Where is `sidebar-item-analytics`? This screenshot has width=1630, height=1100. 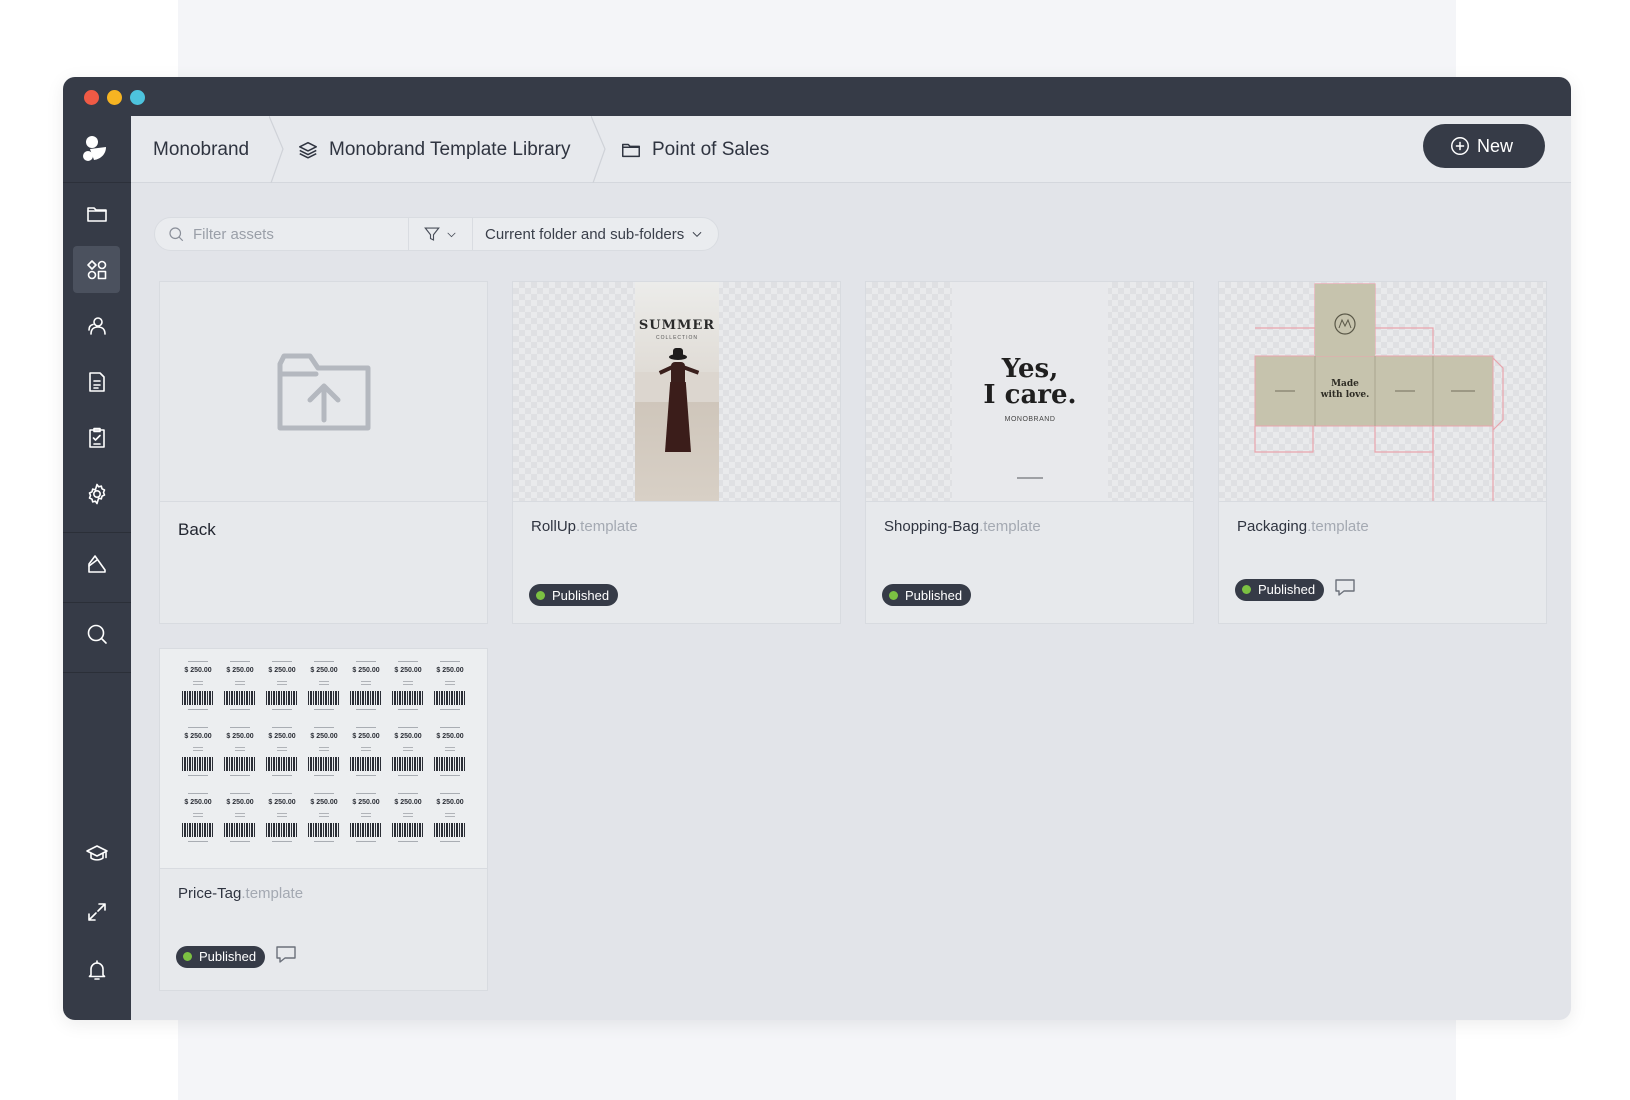 sidebar-item-analytics is located at coordinates (96, 563).